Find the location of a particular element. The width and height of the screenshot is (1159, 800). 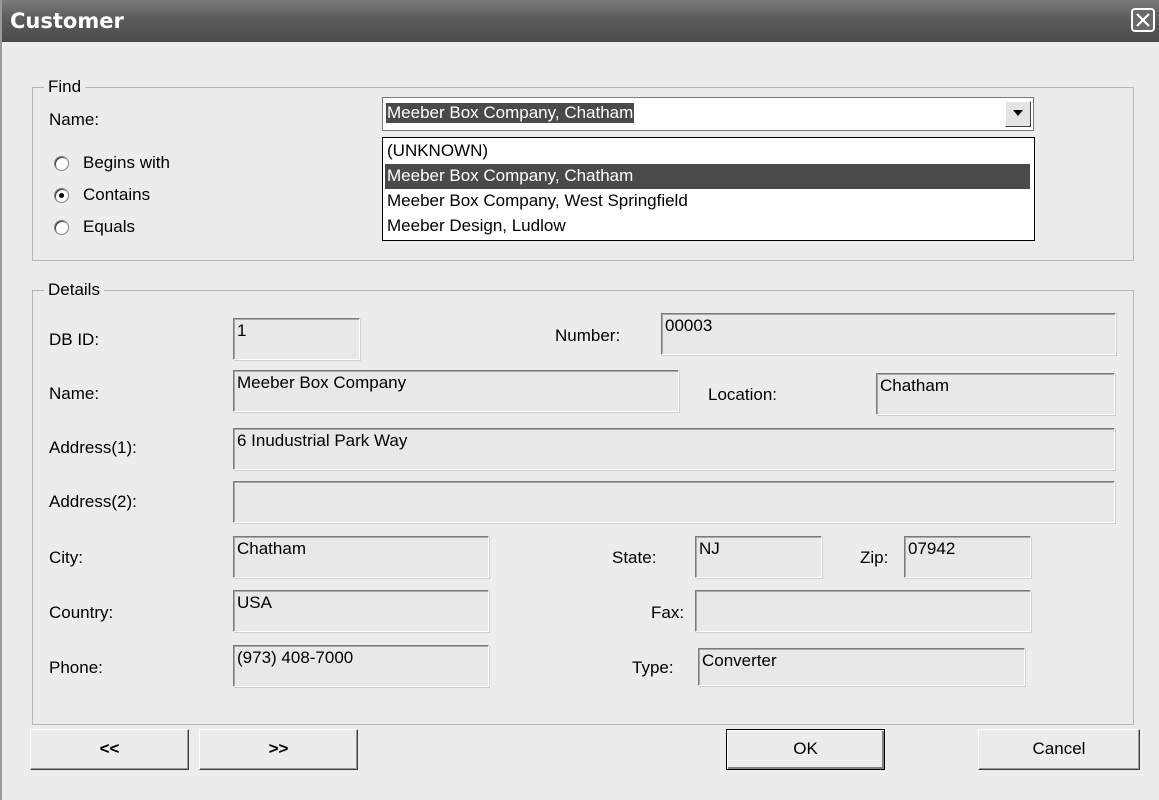

details-legend: Details is located at coordinates (74, 290).